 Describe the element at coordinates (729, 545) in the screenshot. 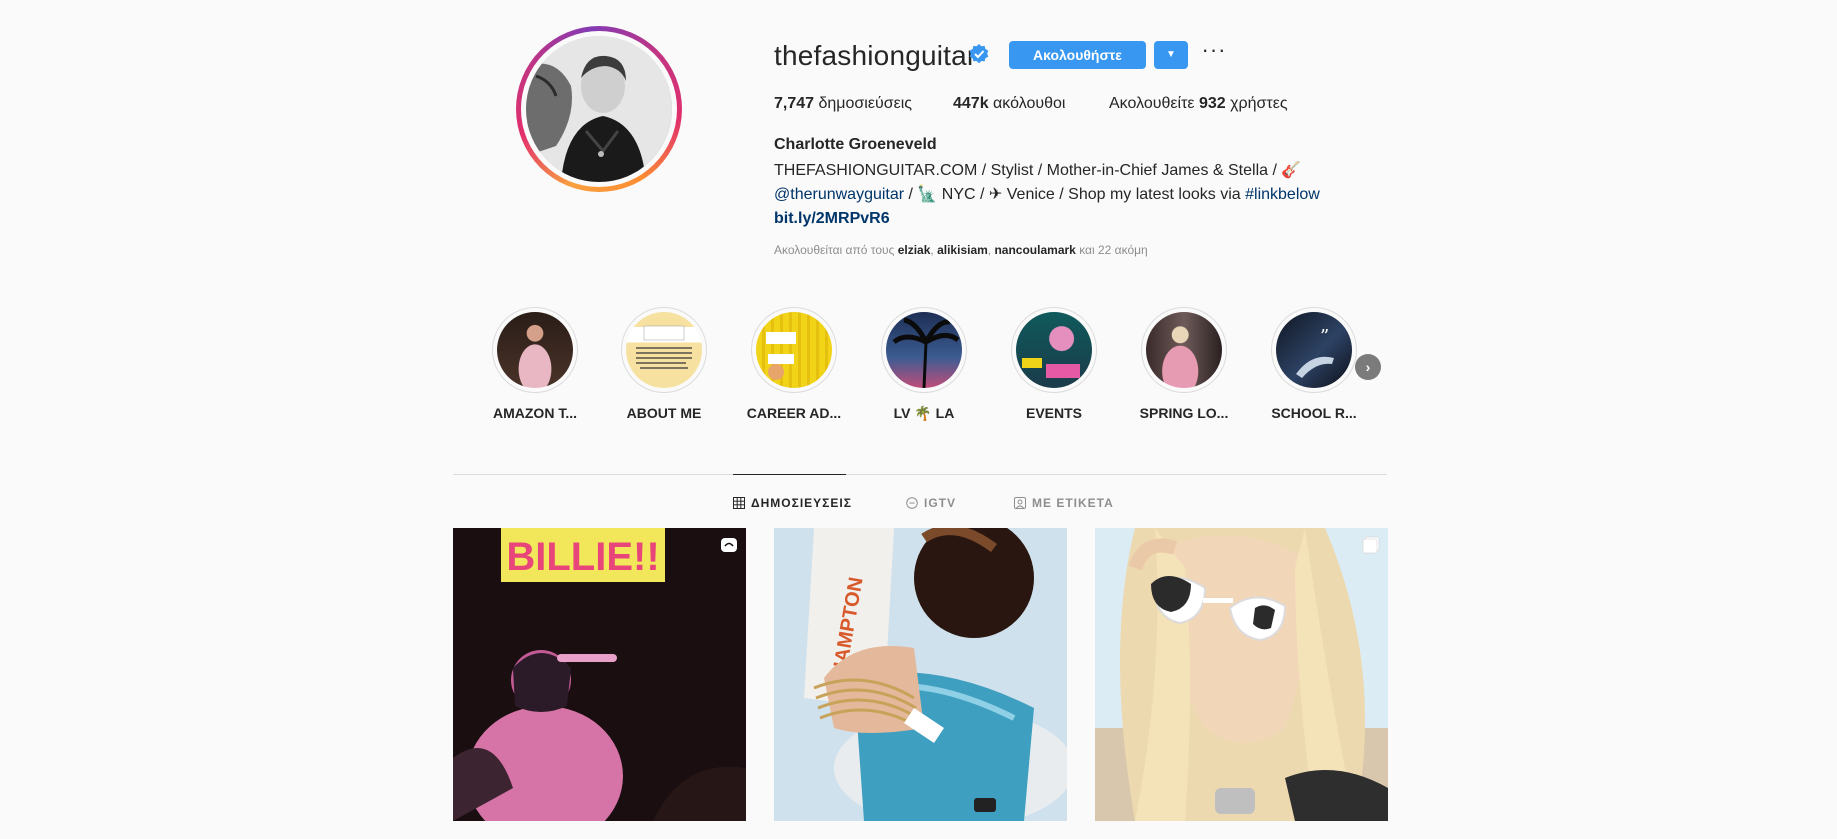

I see `igtv-badge-icon` at that location.